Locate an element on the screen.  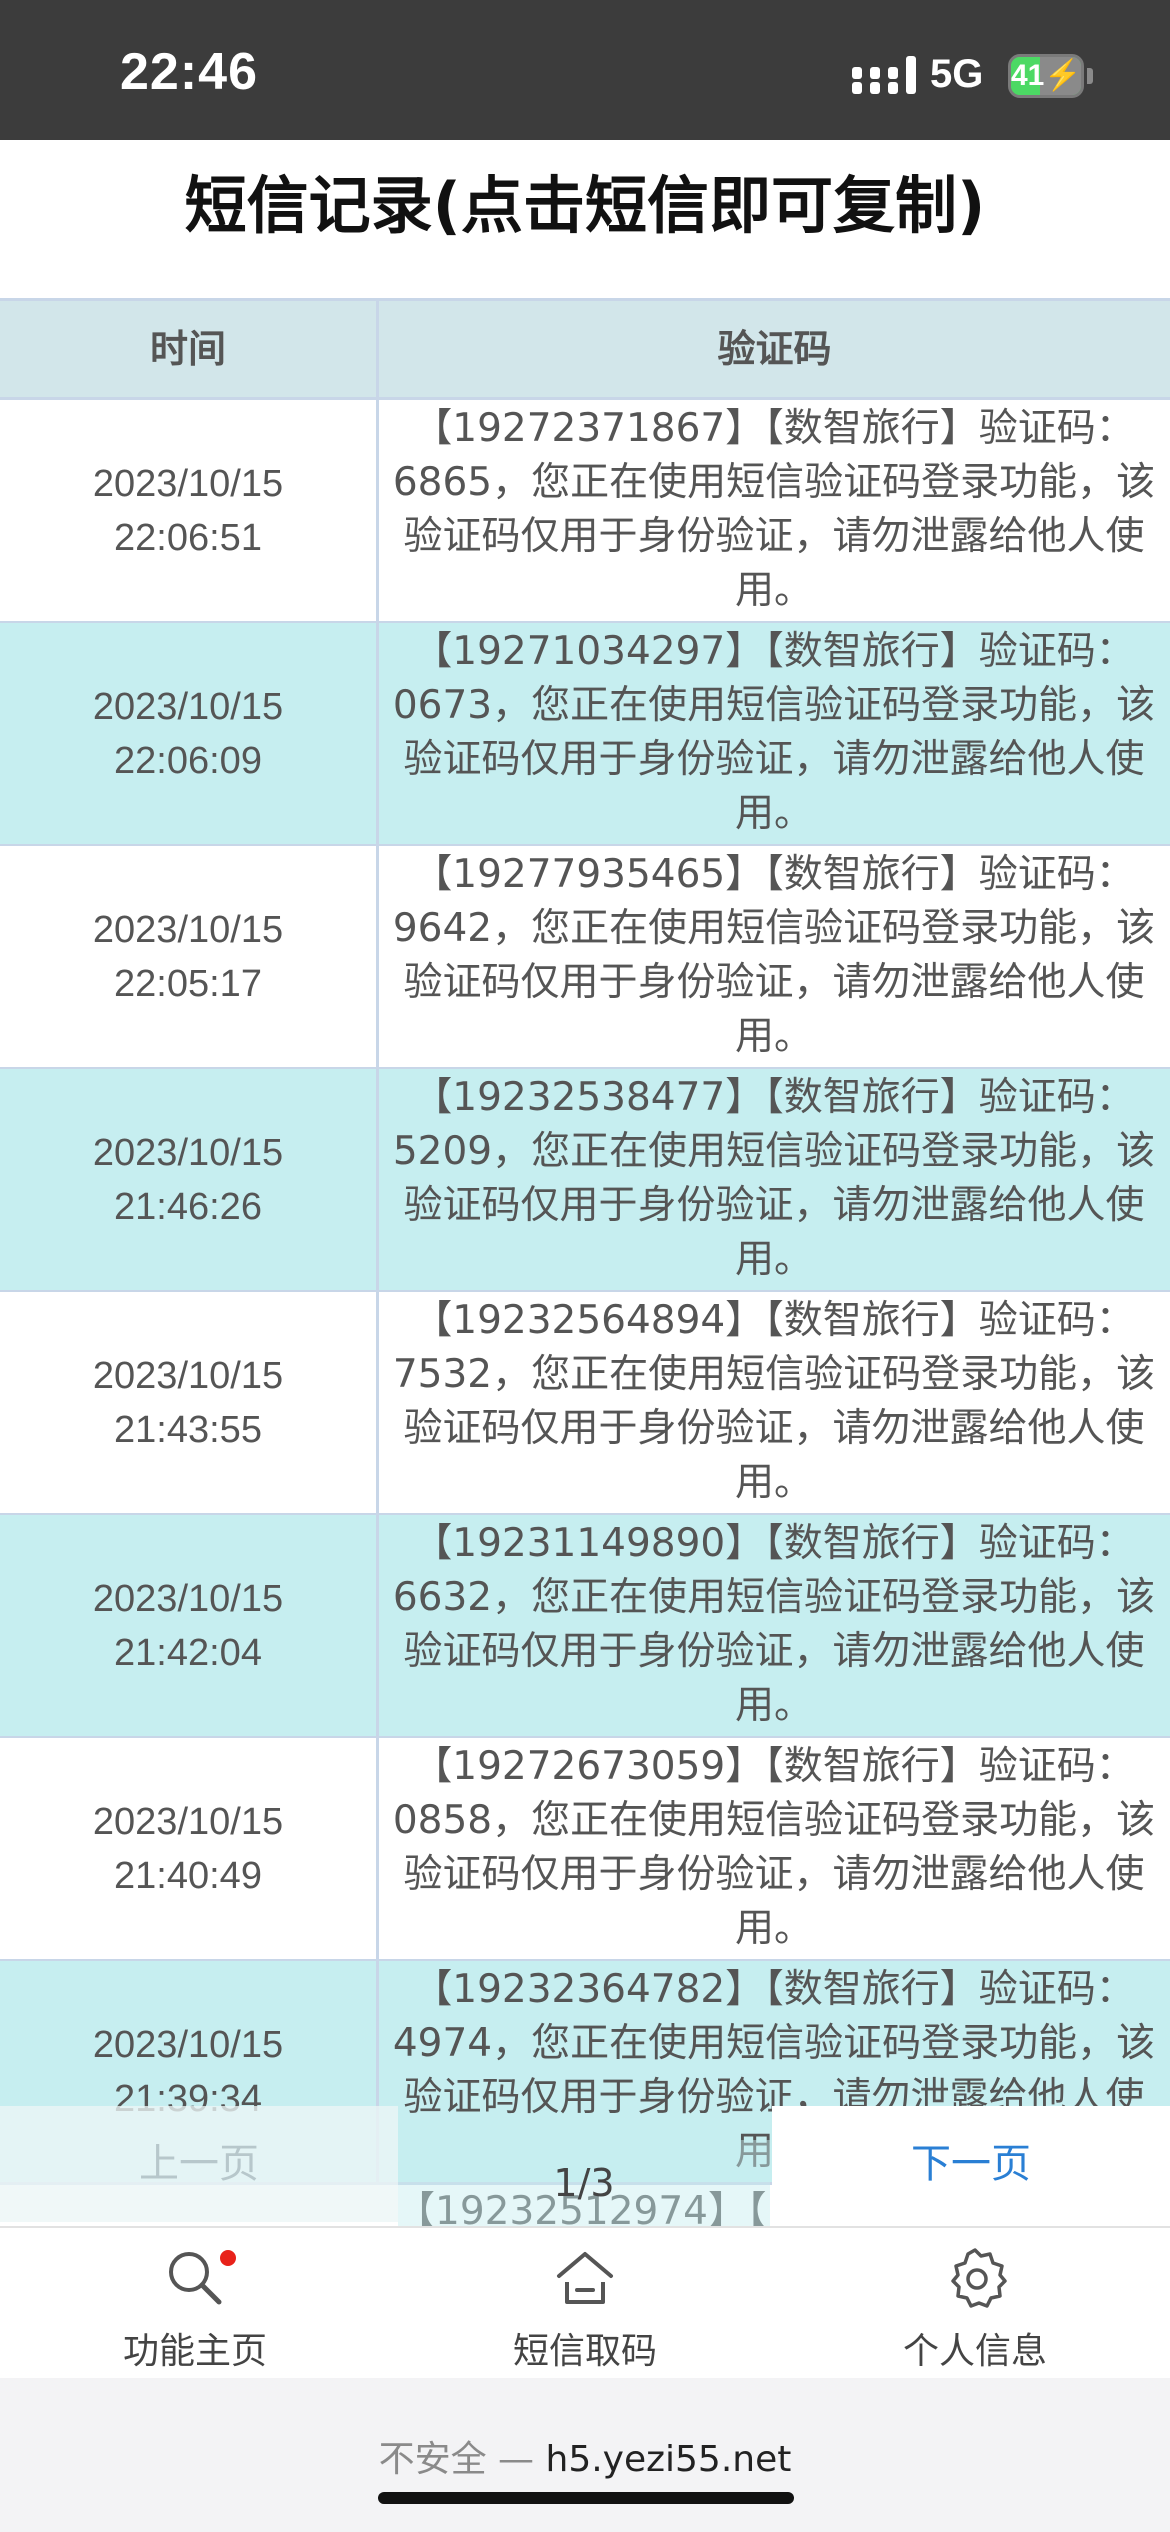
home-indicator is located at coordinates (586, 2498).